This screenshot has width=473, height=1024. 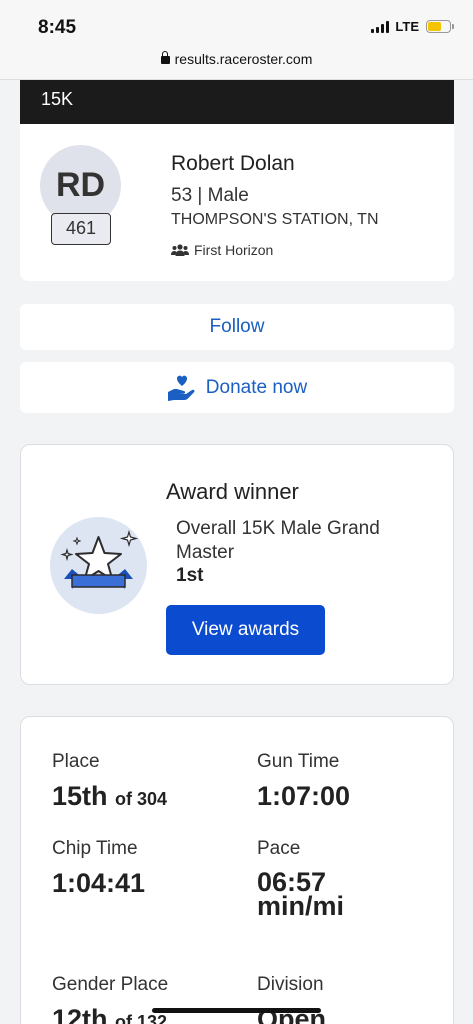 I want to click on follow-button: Follow, so click(x=237, y=327).